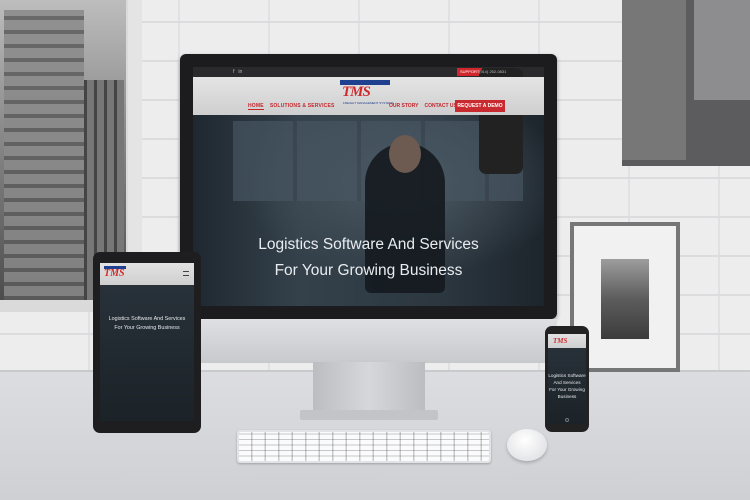 The width and height of the screenshot is (750, 500). I want to click on nav-our-story: OUR STORY, so click(403, 106).